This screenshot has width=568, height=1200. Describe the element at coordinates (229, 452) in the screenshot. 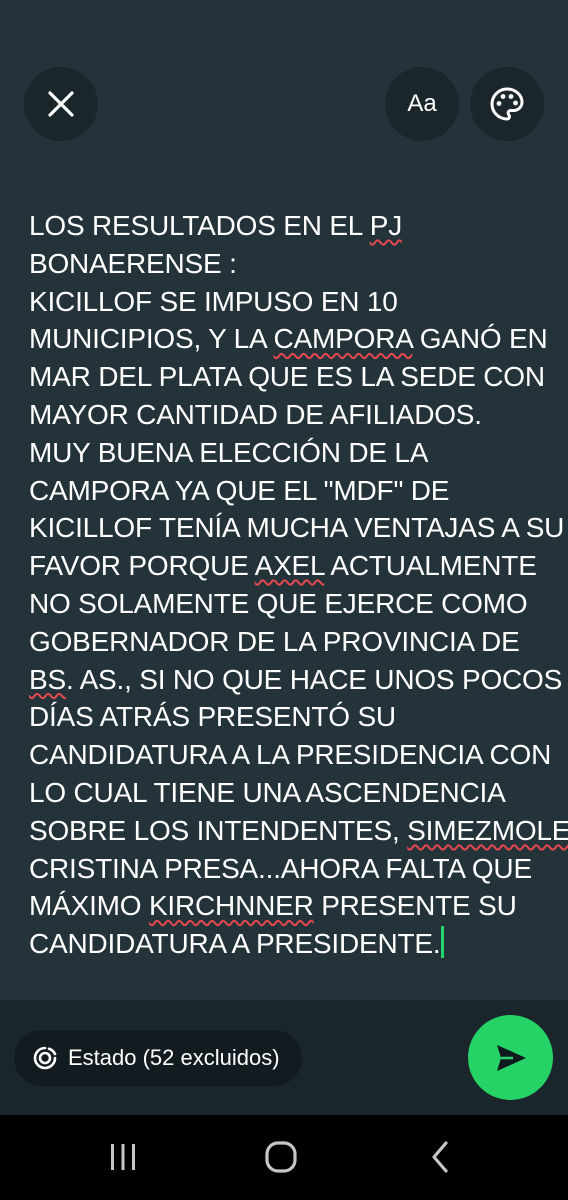

I see `text-segment: MUY BUENA ELECCIÓN DE LA` at that location.